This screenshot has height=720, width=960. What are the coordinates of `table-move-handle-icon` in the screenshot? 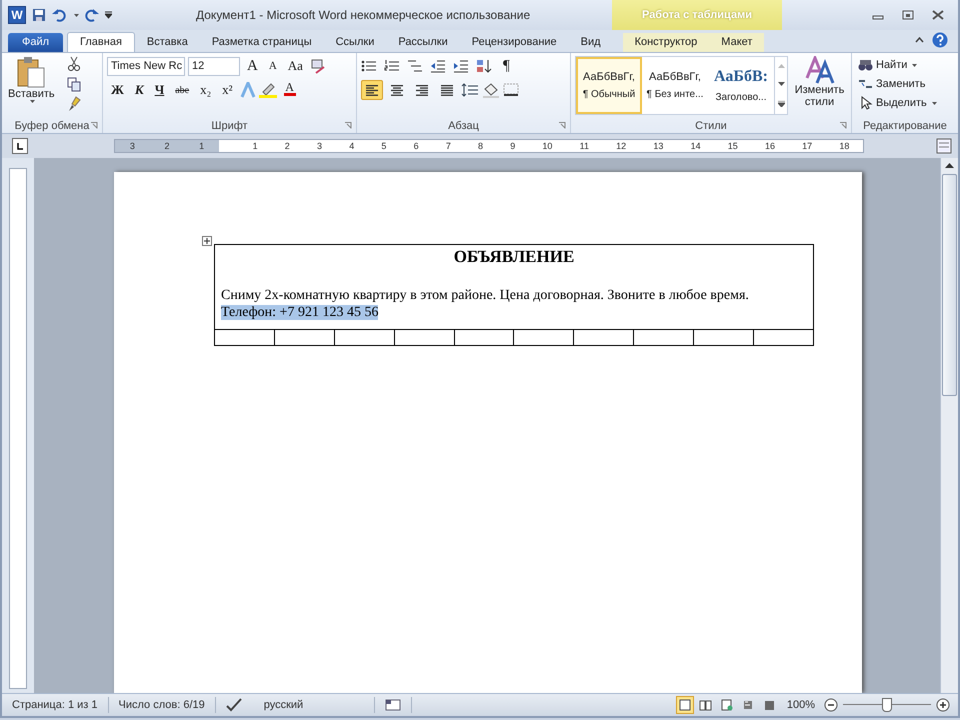 It's located at (207, 241).